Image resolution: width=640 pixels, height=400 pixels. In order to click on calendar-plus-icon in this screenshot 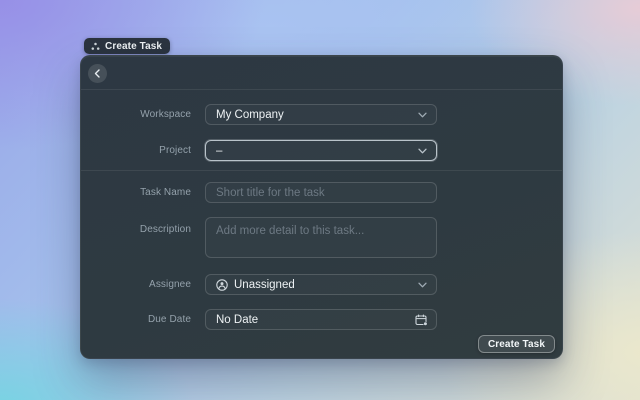, I will do `click(421, 319)`.